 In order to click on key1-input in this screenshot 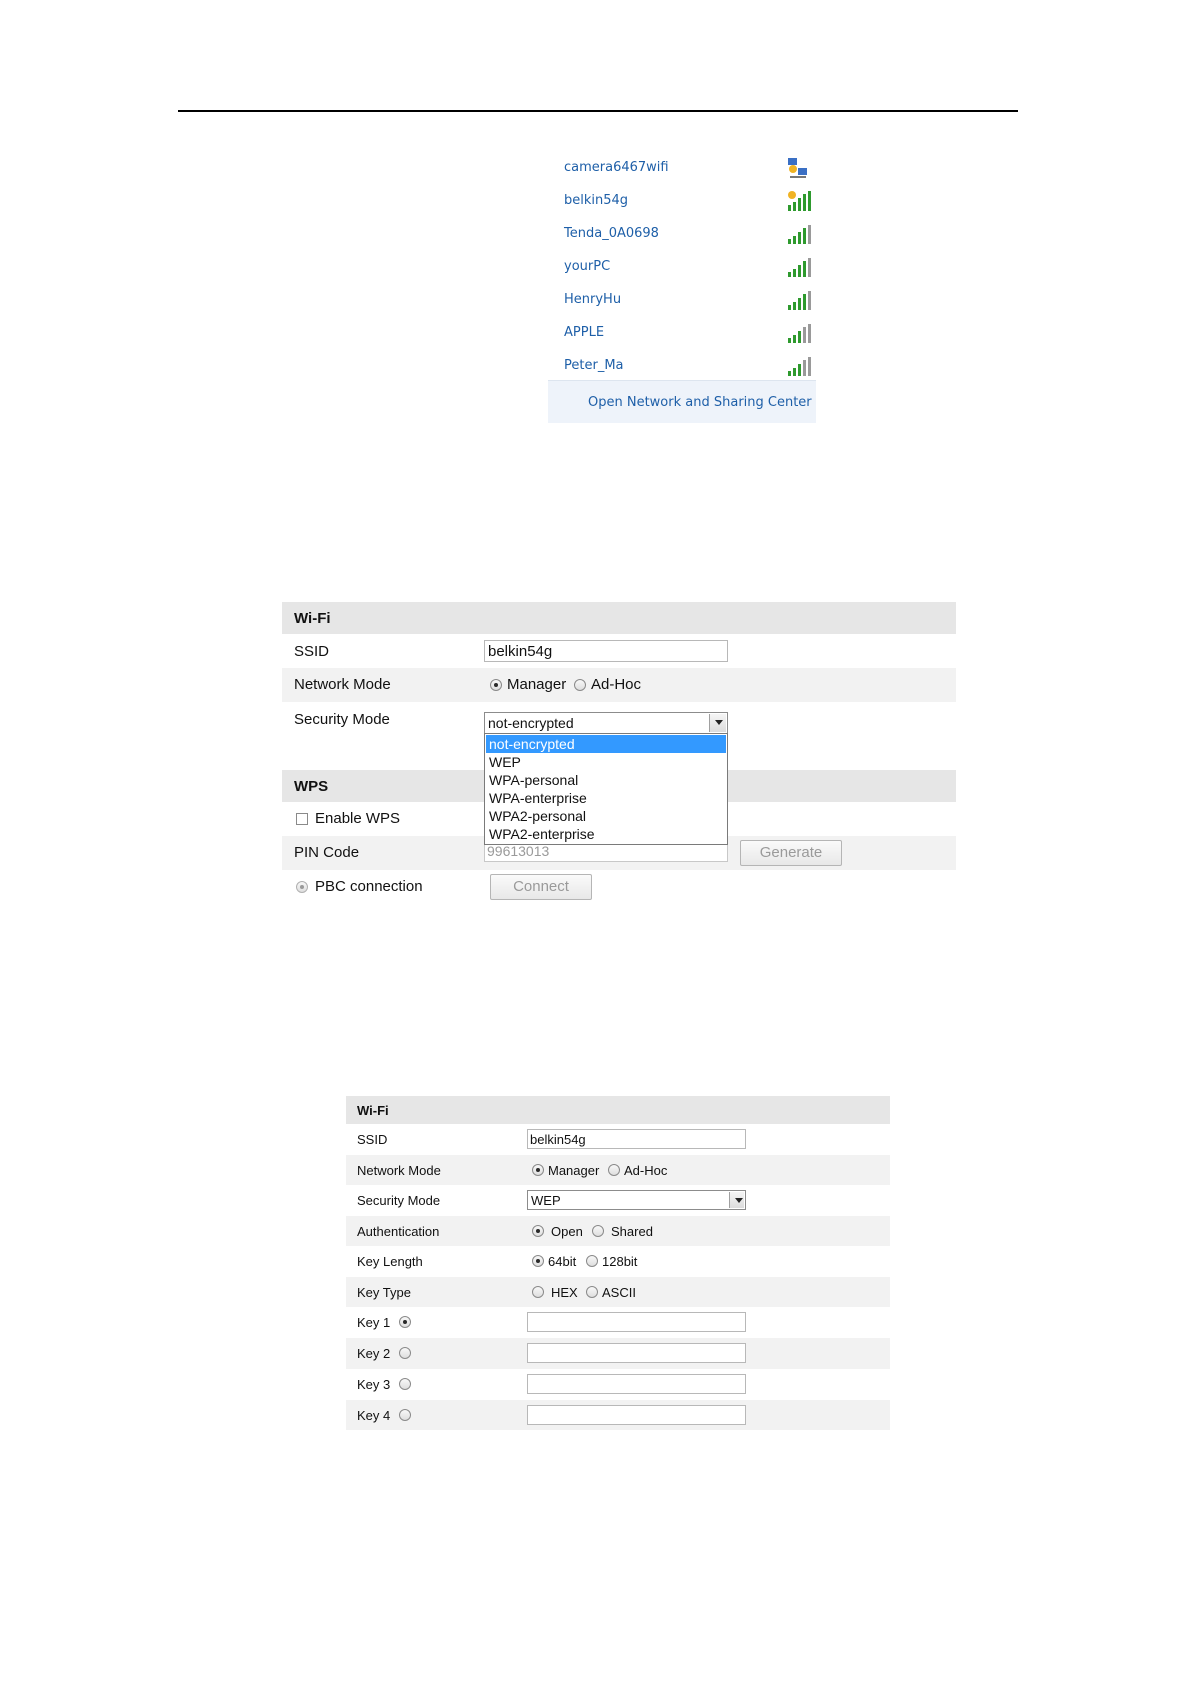, I will do `click(636, 1322)`.